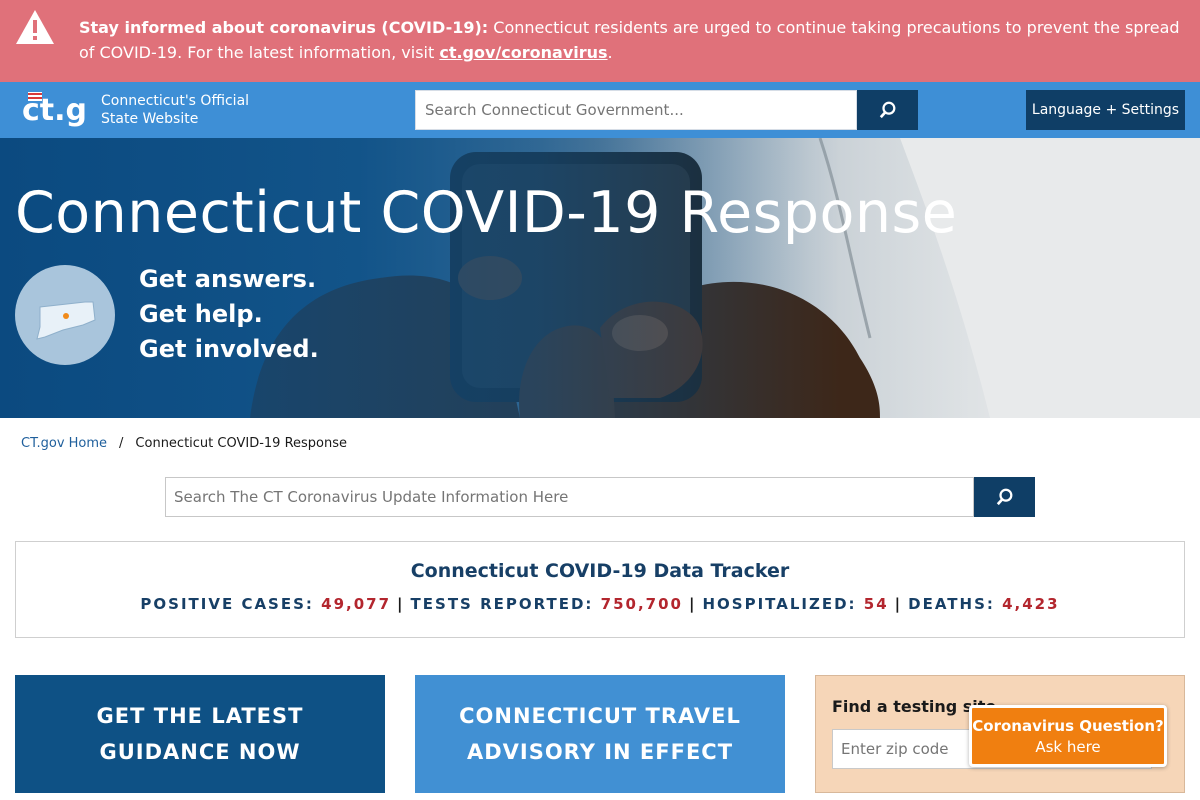 The image size is (1200, 800). I want to click on hero-tagline: Get answers. Get help. Get involved., so click(229, 314).